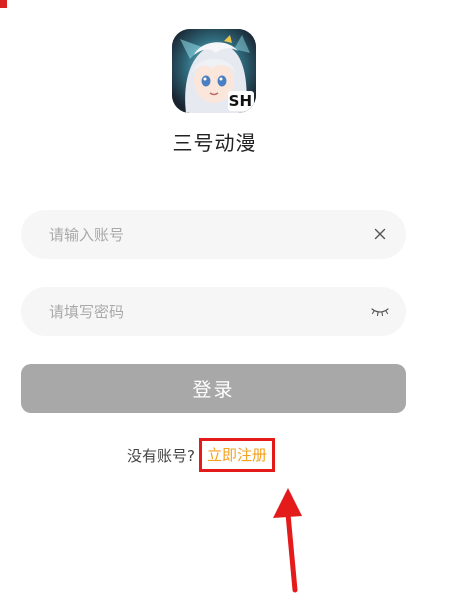  What do you see at coordinates (213, 388) in the screenshot?
I see `login-button: 登录` at bounding box center [213, 388].